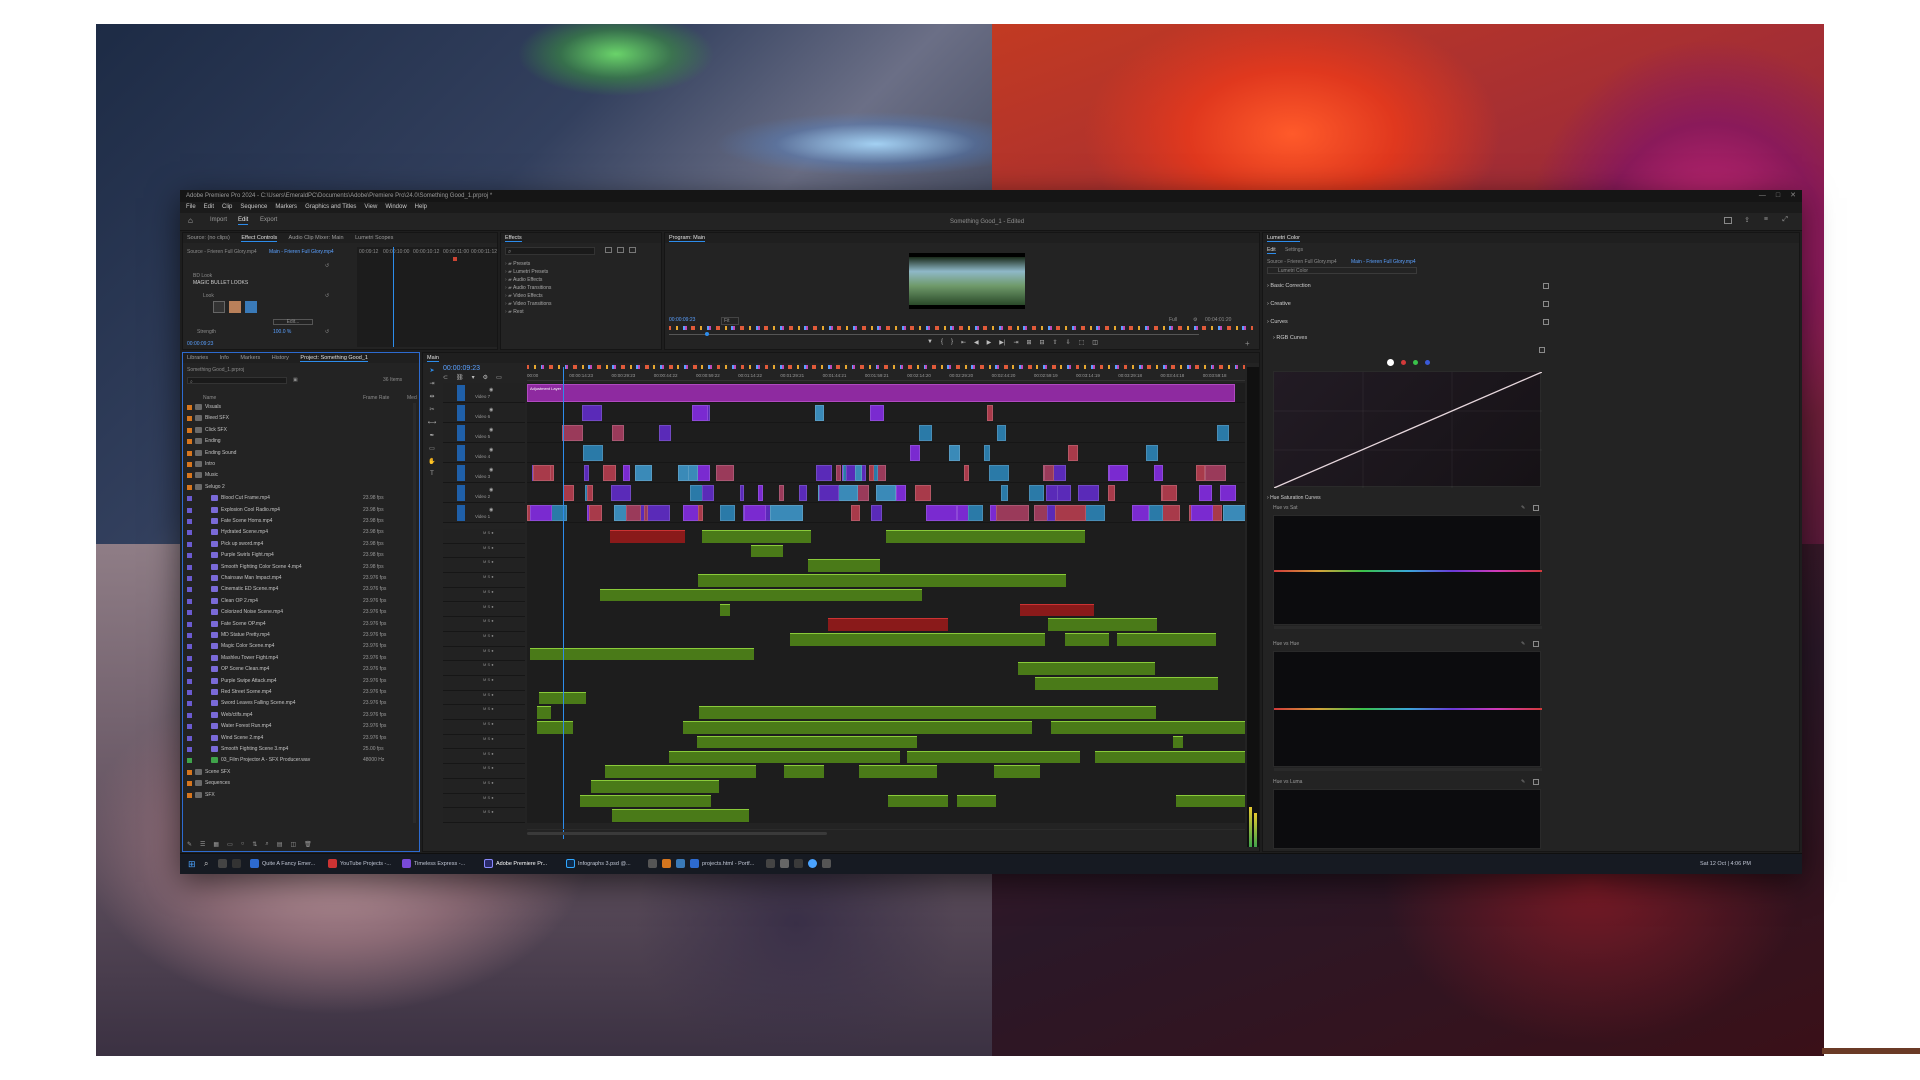 Image resolution: width=1920 pixels, height=1080 pixels. Describe the element at coordinates (280, 846) in the screenshot. I see `new-bin-icon: ▤` at that location.